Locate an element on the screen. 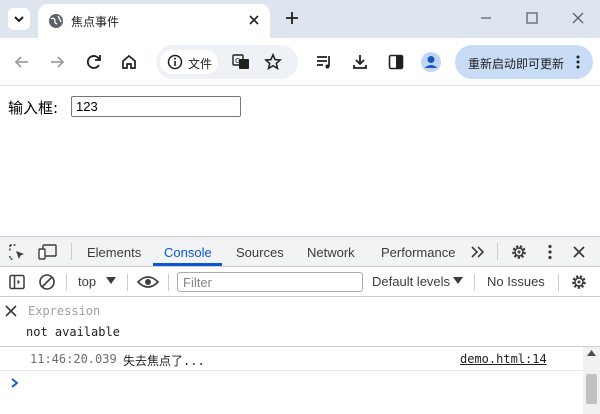 This screenshot has height=414, width=600. home-icon is located at coordinates (129, 62).